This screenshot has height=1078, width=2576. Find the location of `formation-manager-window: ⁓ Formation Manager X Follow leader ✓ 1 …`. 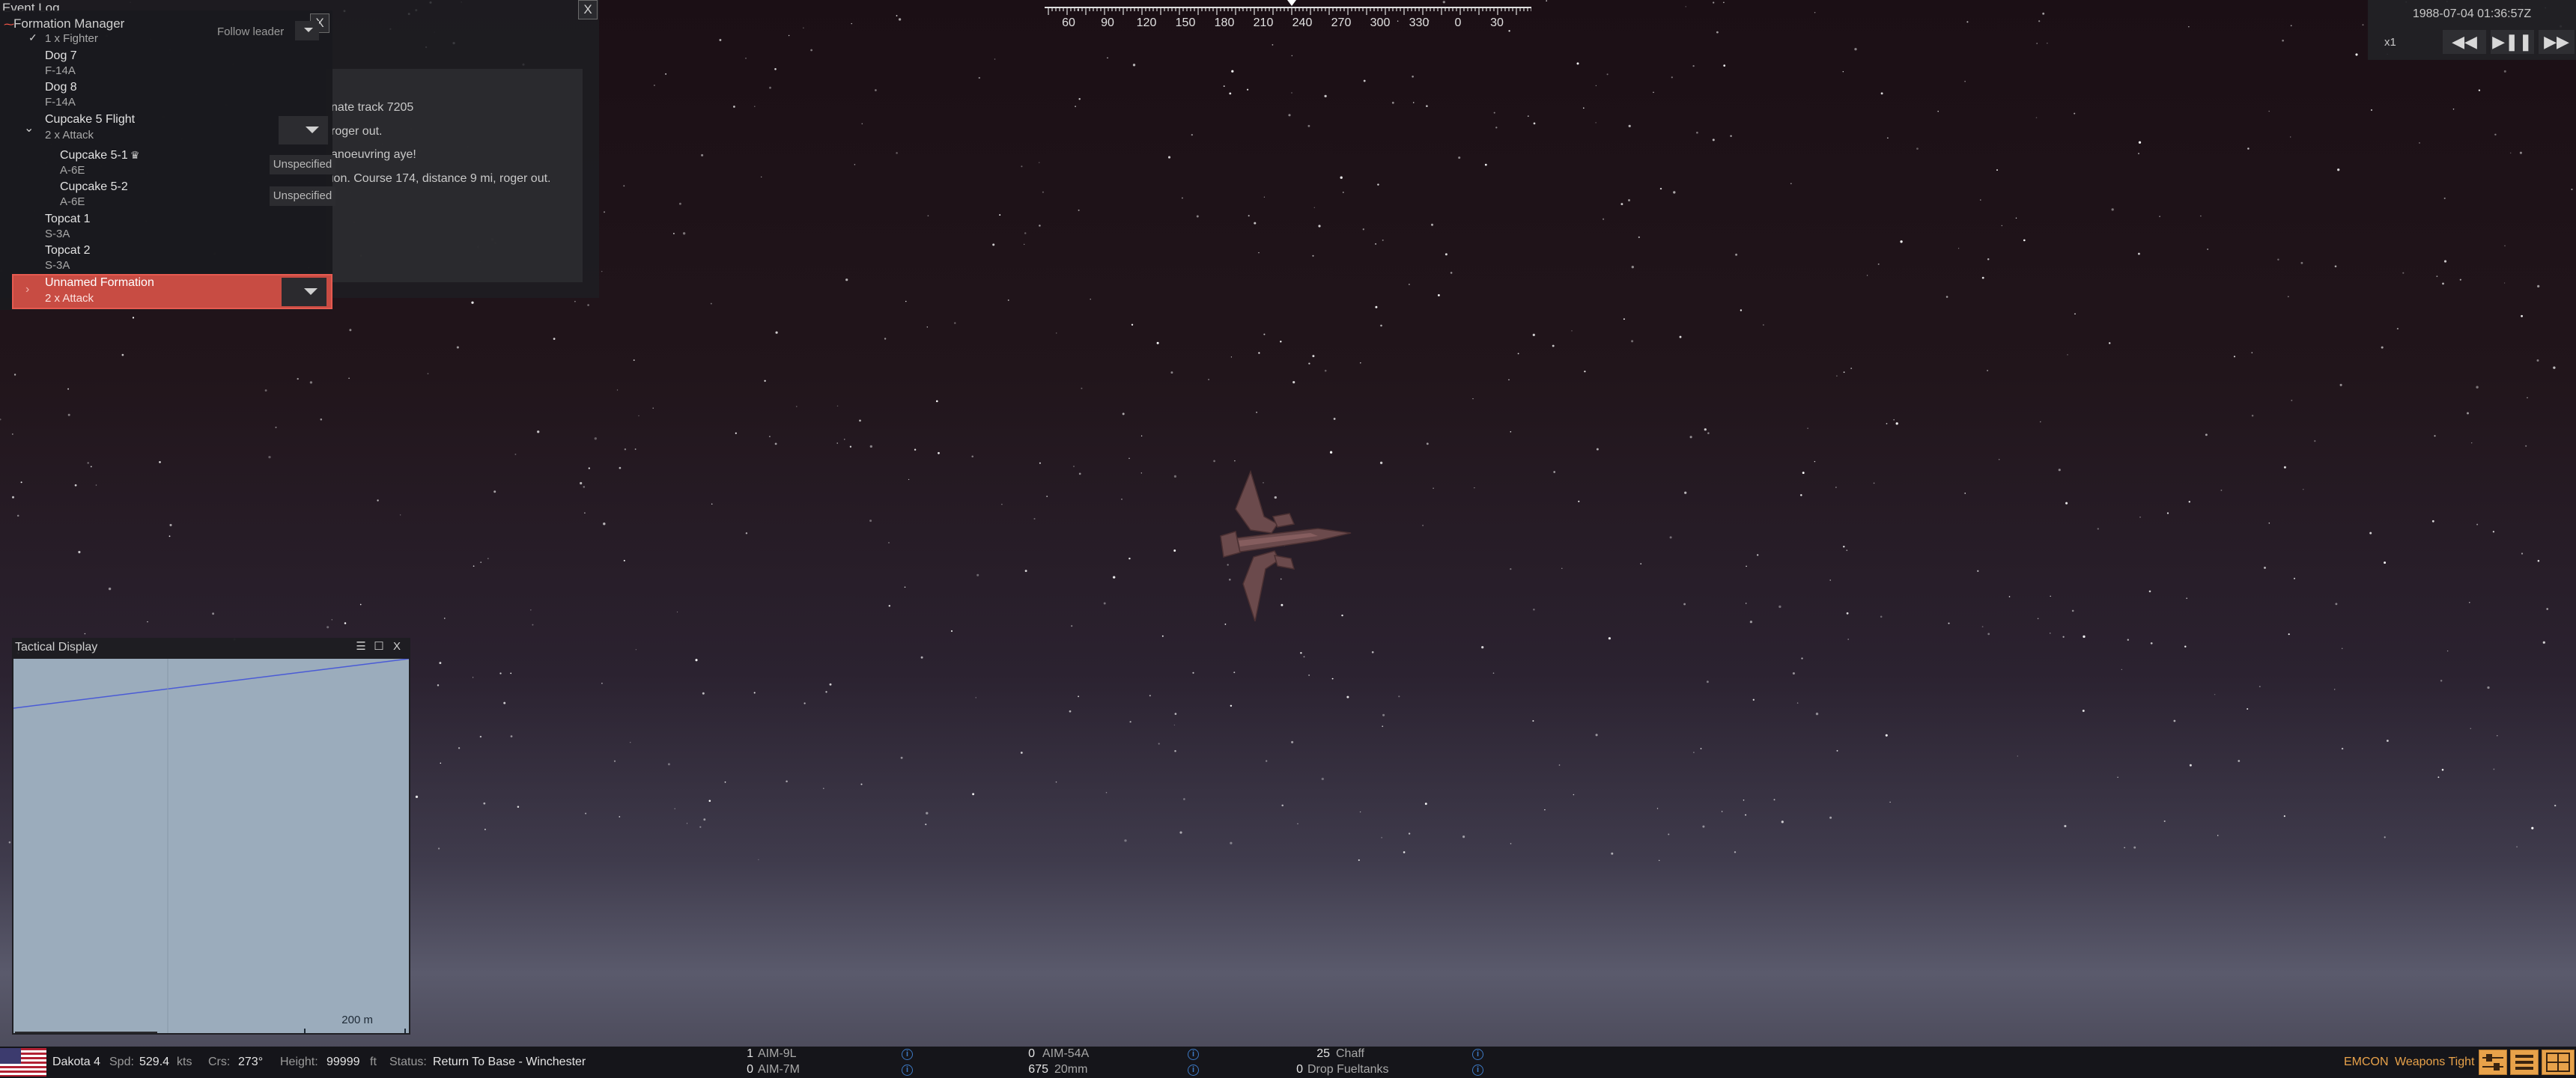

formation-manager-window: ⁓ Formation Manager X Follow leader ✓ 1 … is located at coordinates (167, 160).